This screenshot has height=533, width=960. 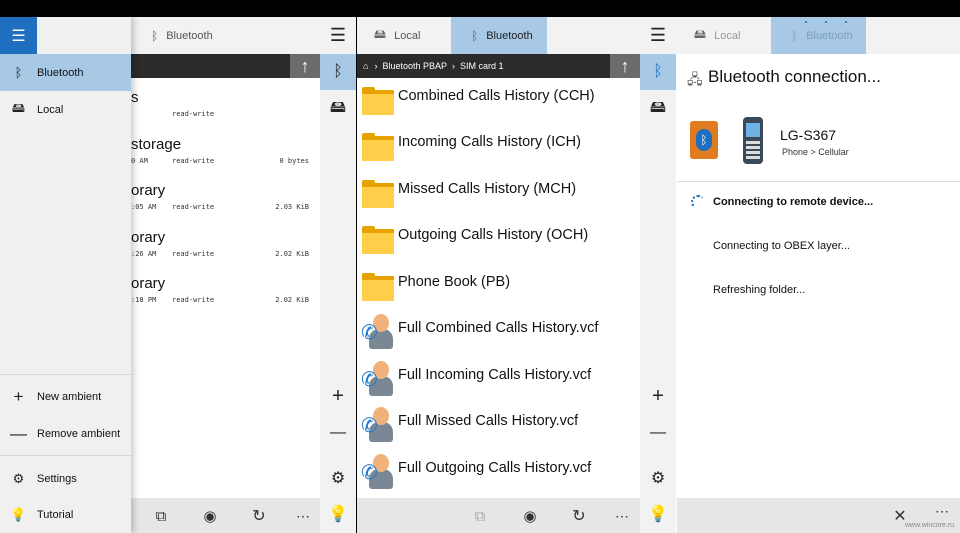 I want to click on list-item-contact: ✆ Full Outgoing Calls History.vcf, so click(x=498, y=473).